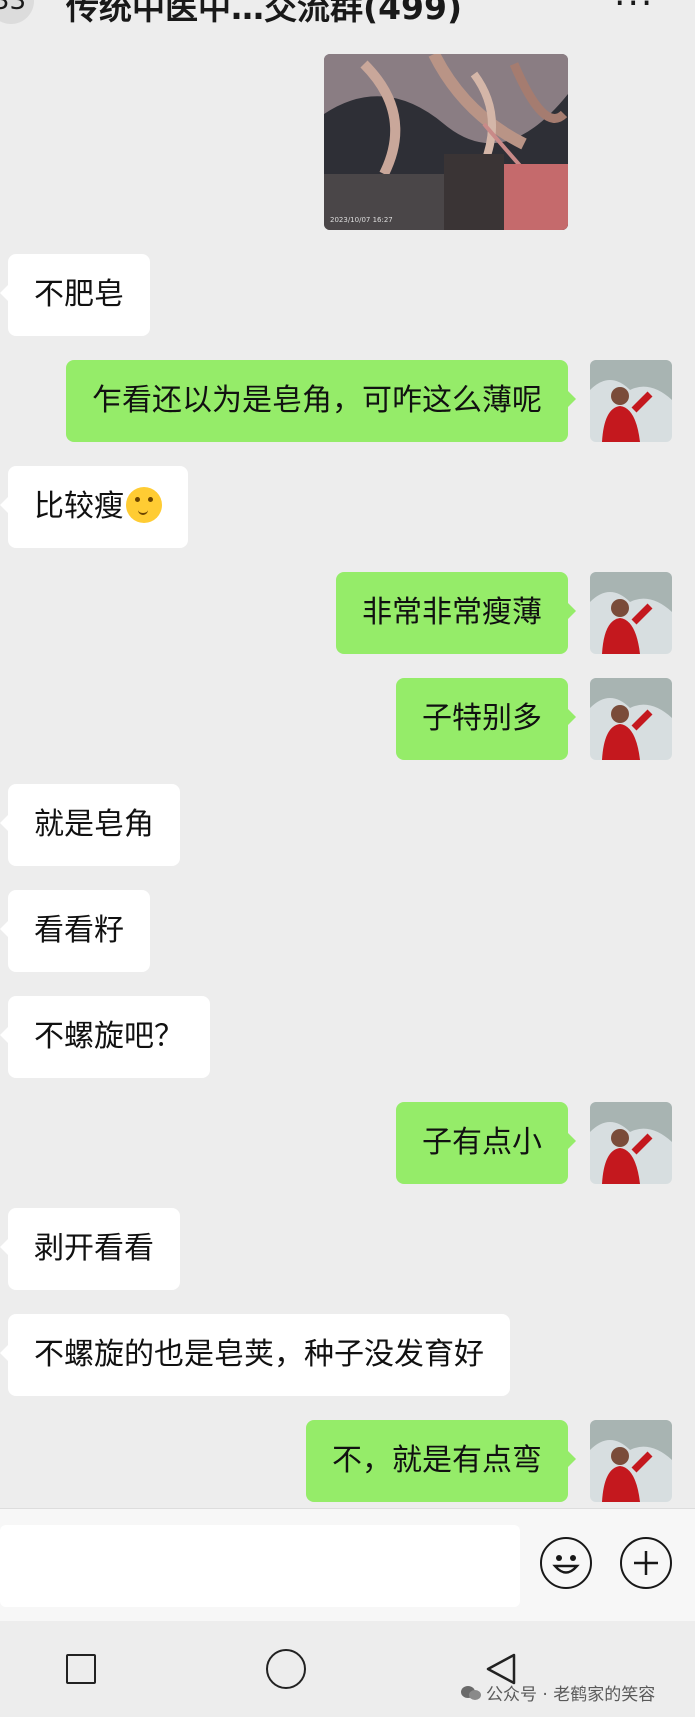 The width and height of the screenshot is (695, 1717). I want to click on message-bubble-incoming: 剥开看看, so click(90, 1249).